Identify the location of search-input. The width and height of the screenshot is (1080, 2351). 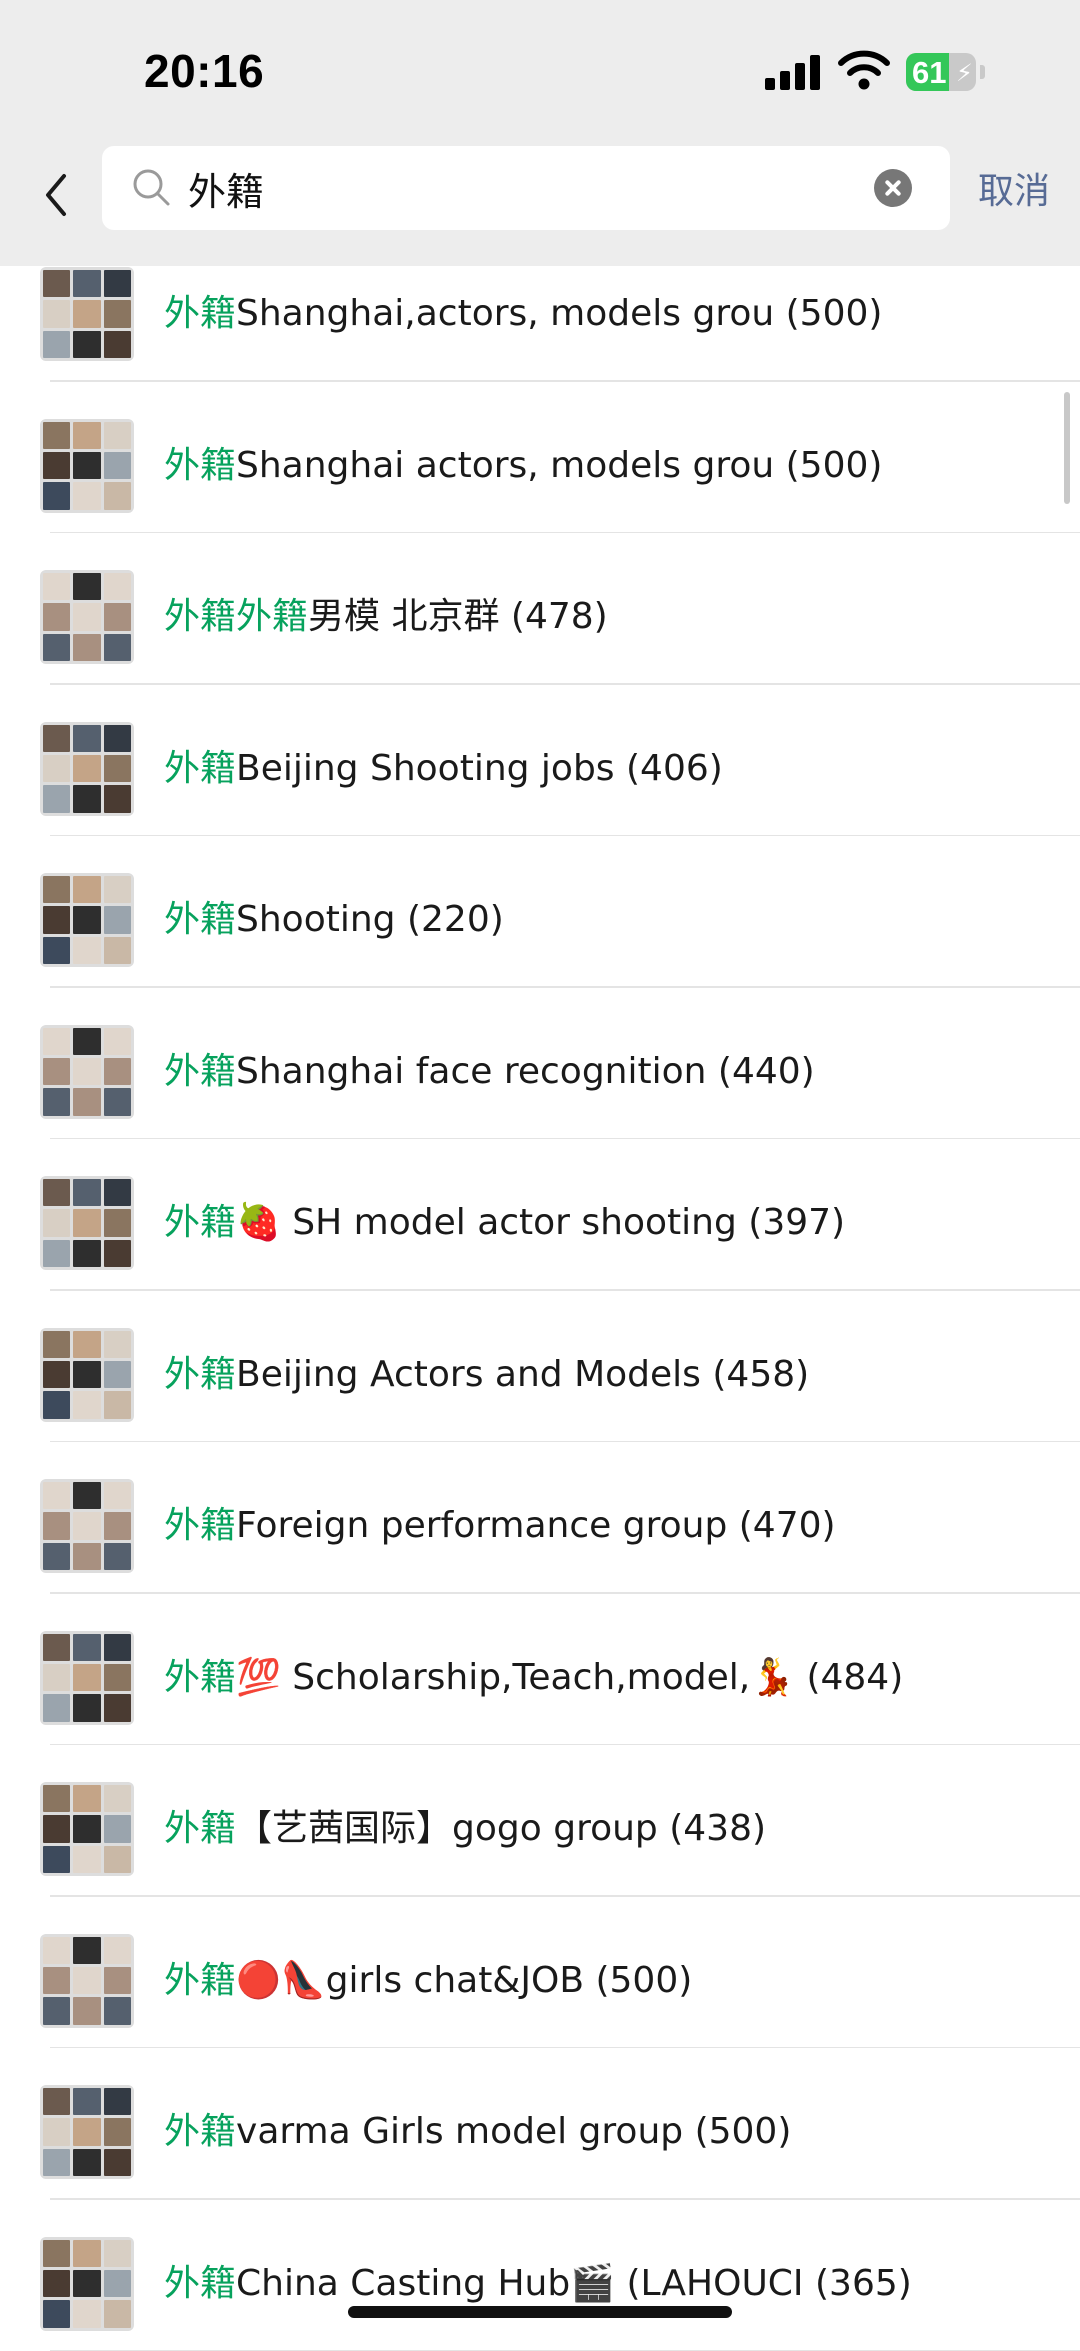
(518, 188).